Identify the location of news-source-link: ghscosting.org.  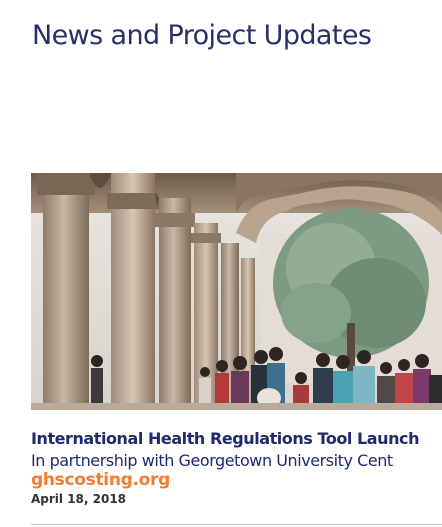
(100, 480).